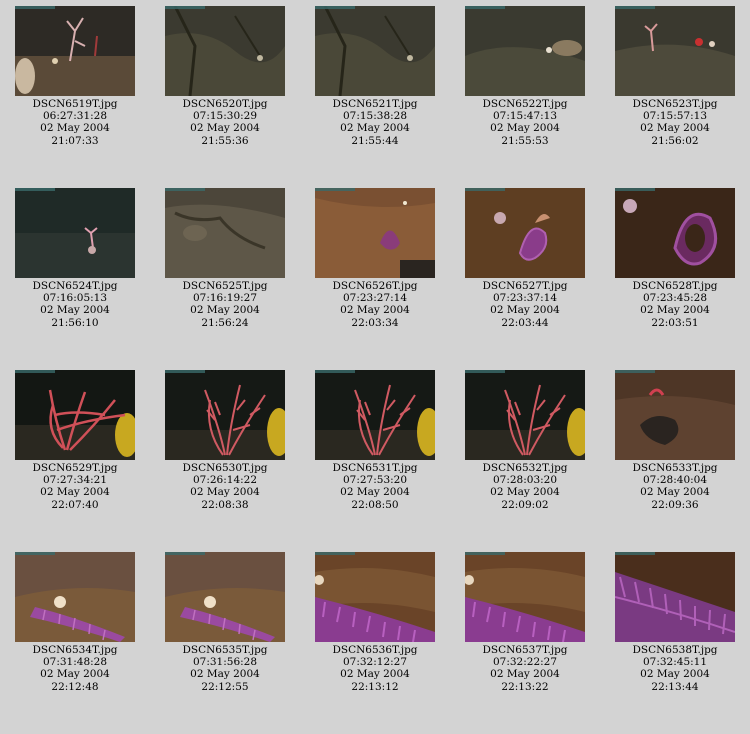 The image size is (750, 734). I want to click on thumbnail-time: 22:03:44, so click(525, 322).